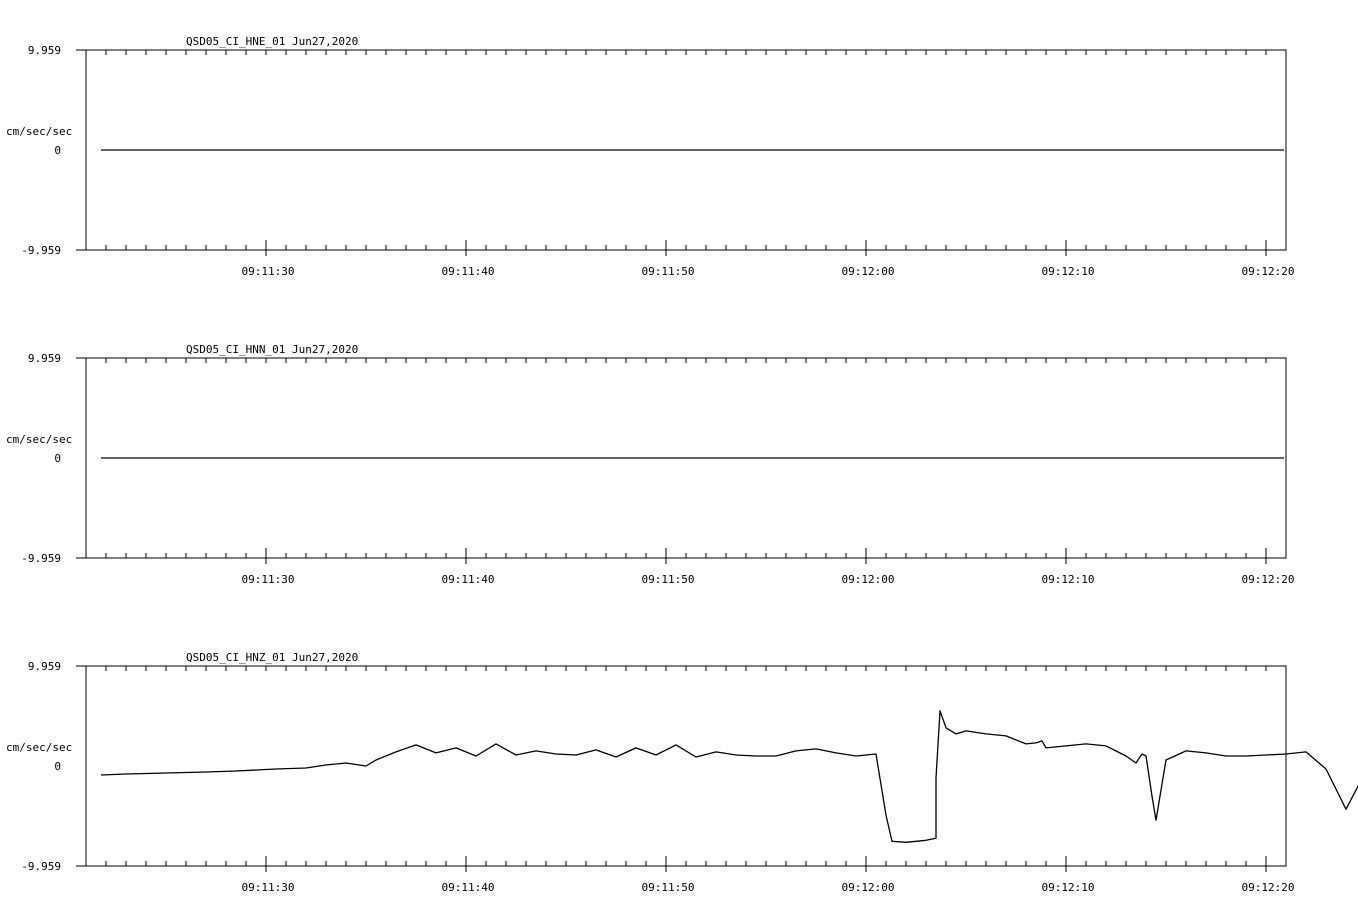  I want to click on chart-title: QSD05_CI_HNZ_01 Jun27,2020, so click(272, 657).